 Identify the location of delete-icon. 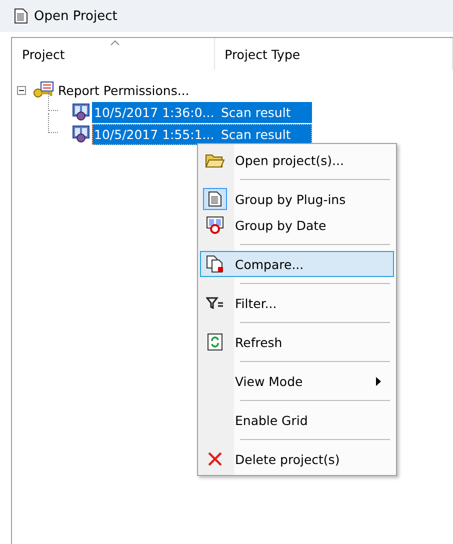
(215, 459).